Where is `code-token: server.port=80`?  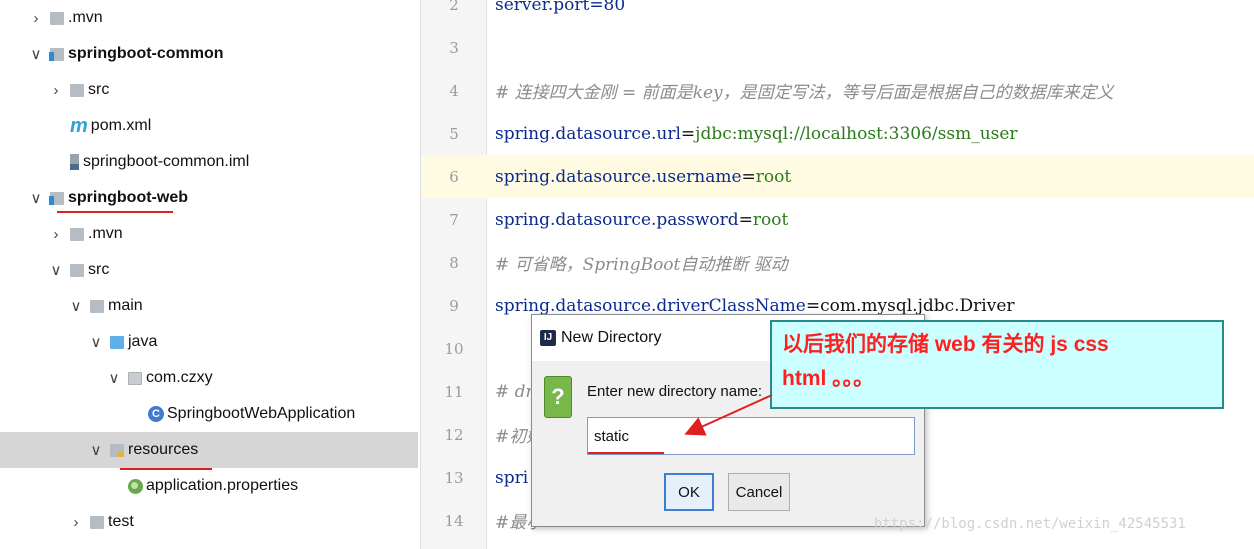
code-token: server.port=80 is located at coordinates (560, 7).